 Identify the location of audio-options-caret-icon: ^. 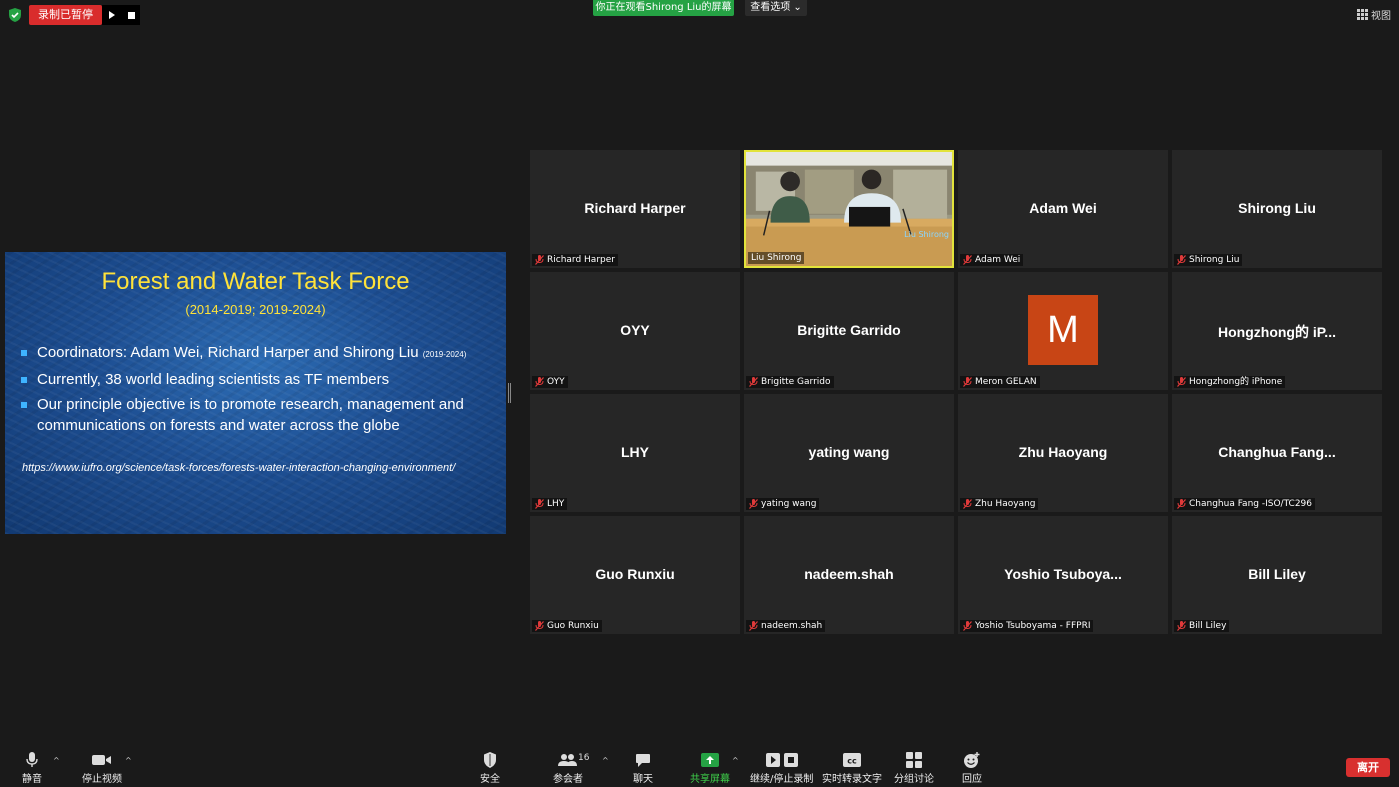
(56, 760).